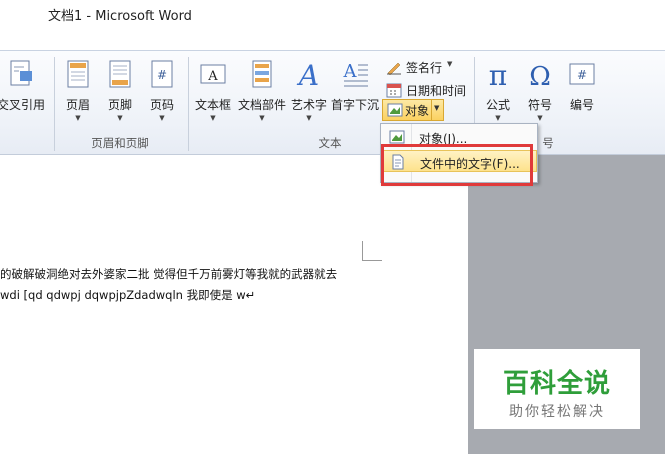 The height and width of the screenshot is (454, 665). What do you see at coordinates (262, 74) in the screenshot?
I see `quick-parts-icon` at bounding box center [262, 74].